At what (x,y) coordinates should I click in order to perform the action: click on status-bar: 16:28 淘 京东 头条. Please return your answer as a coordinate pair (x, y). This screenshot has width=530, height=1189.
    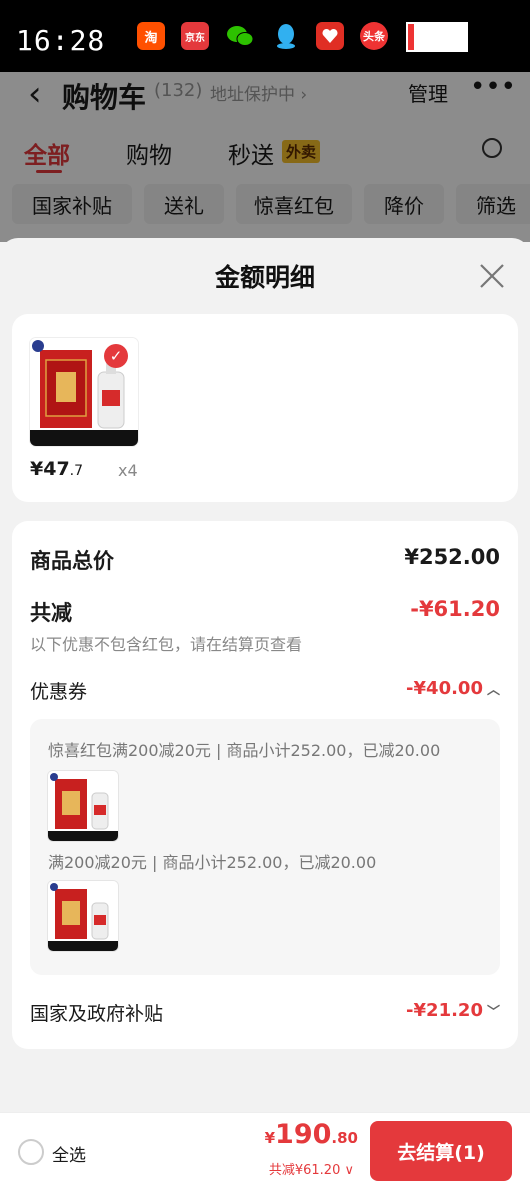
    Looking at the image, I should click on (265, 36).